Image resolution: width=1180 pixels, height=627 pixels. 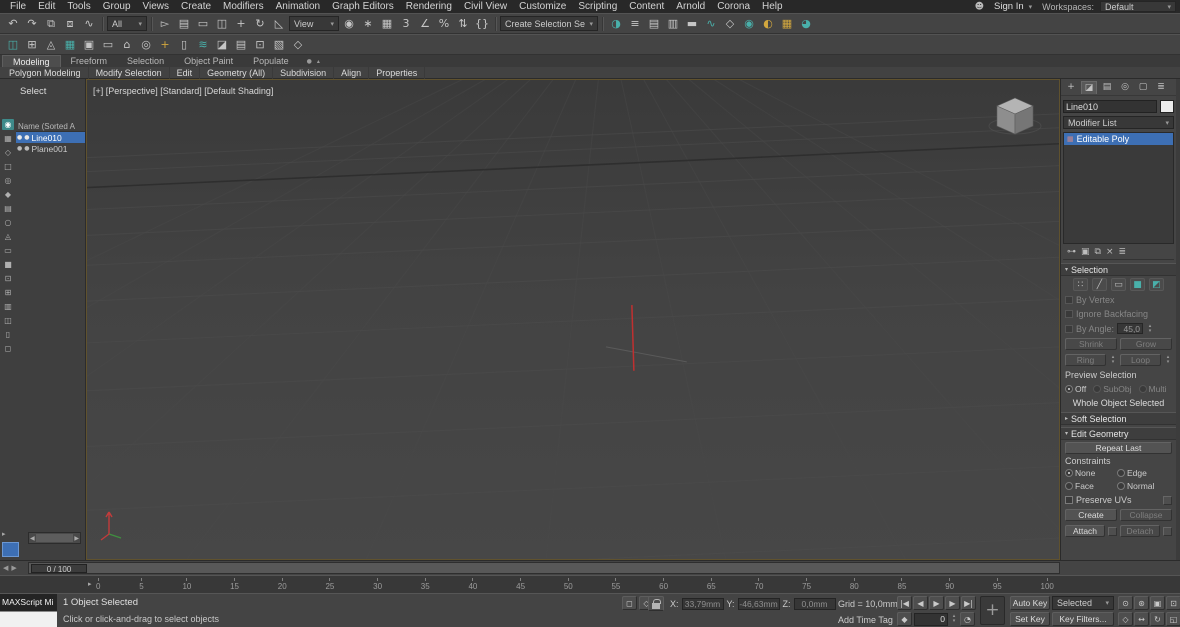 What do you see at coordinates (635, 23) in the screenshot?
I see `align-icon: ≡` at bounding box center [635, 23].